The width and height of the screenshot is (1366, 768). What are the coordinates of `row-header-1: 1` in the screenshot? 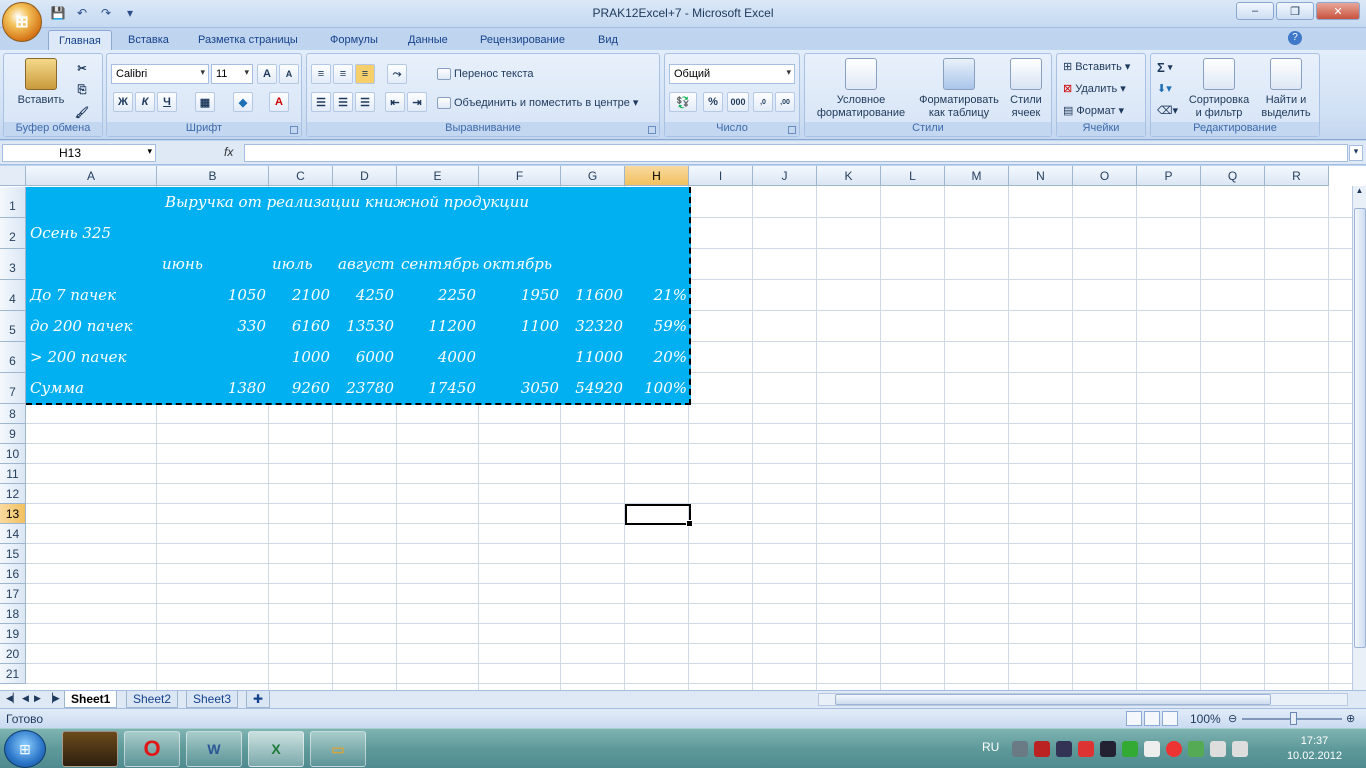 It's located at (13, 202).